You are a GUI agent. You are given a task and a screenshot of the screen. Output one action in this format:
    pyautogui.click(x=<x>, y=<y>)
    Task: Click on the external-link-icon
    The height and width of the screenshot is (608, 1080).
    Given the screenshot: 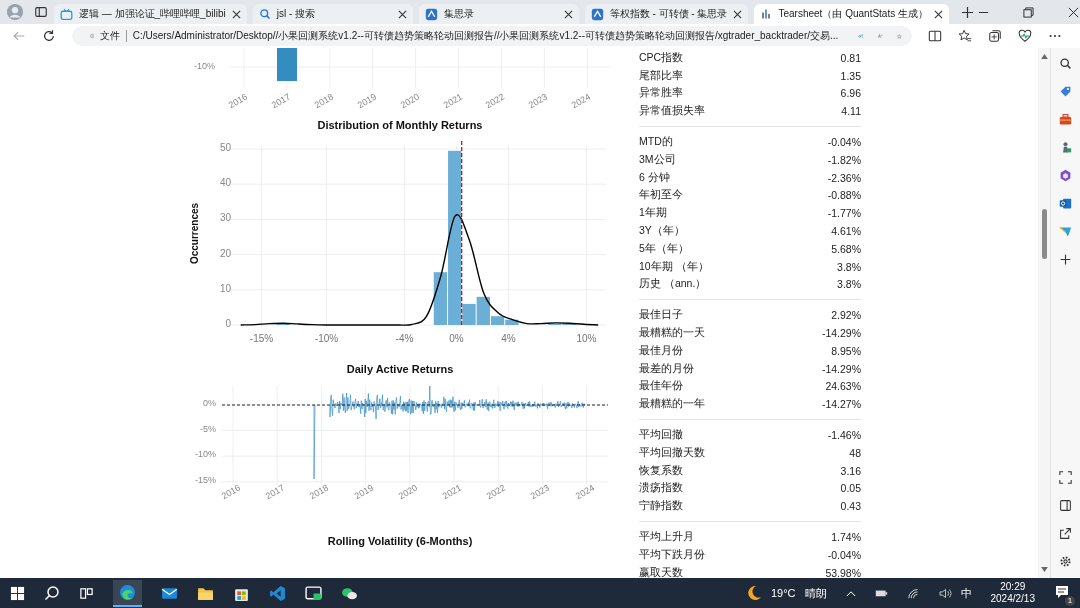 What is the action you would take?
    pyautogui.click(x=1065, y=533)
    